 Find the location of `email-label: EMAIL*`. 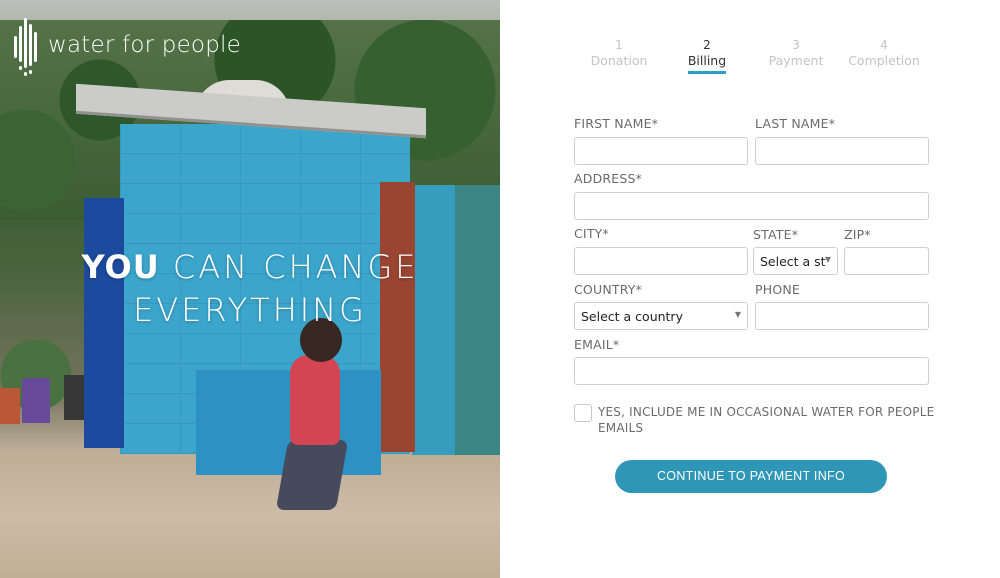

email-label: EMAIL* is located at coordinates (597, 344).